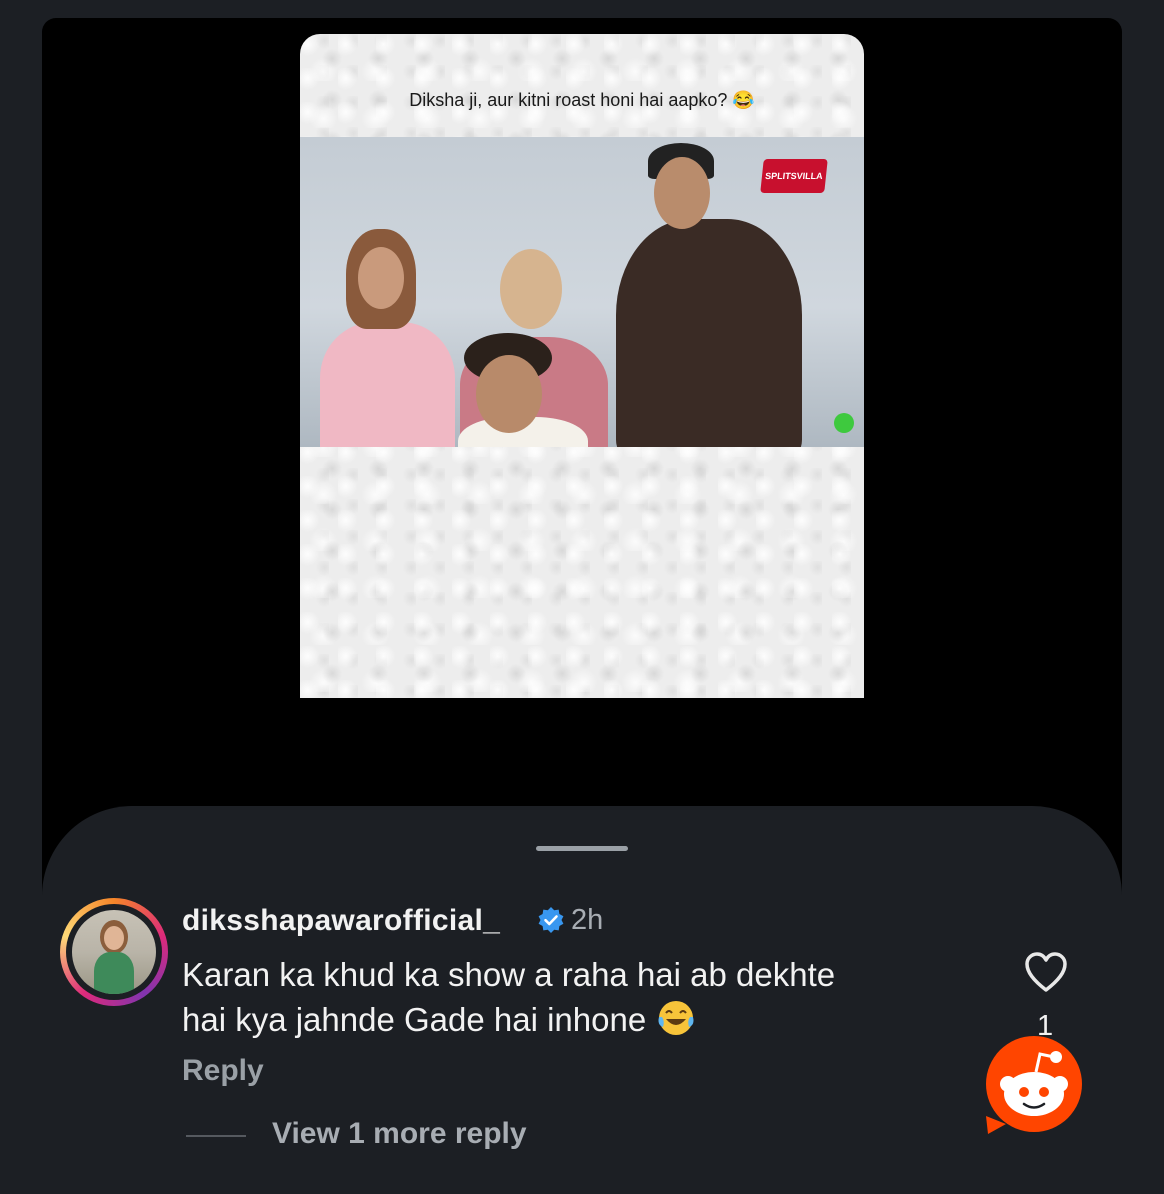 This screenshot has width=1164, height=1194. What do you see at coordinates (676, 1018) in the screenshot?
I see `laughing-tears-emoji-icon` at bounding box center [676, 1018].